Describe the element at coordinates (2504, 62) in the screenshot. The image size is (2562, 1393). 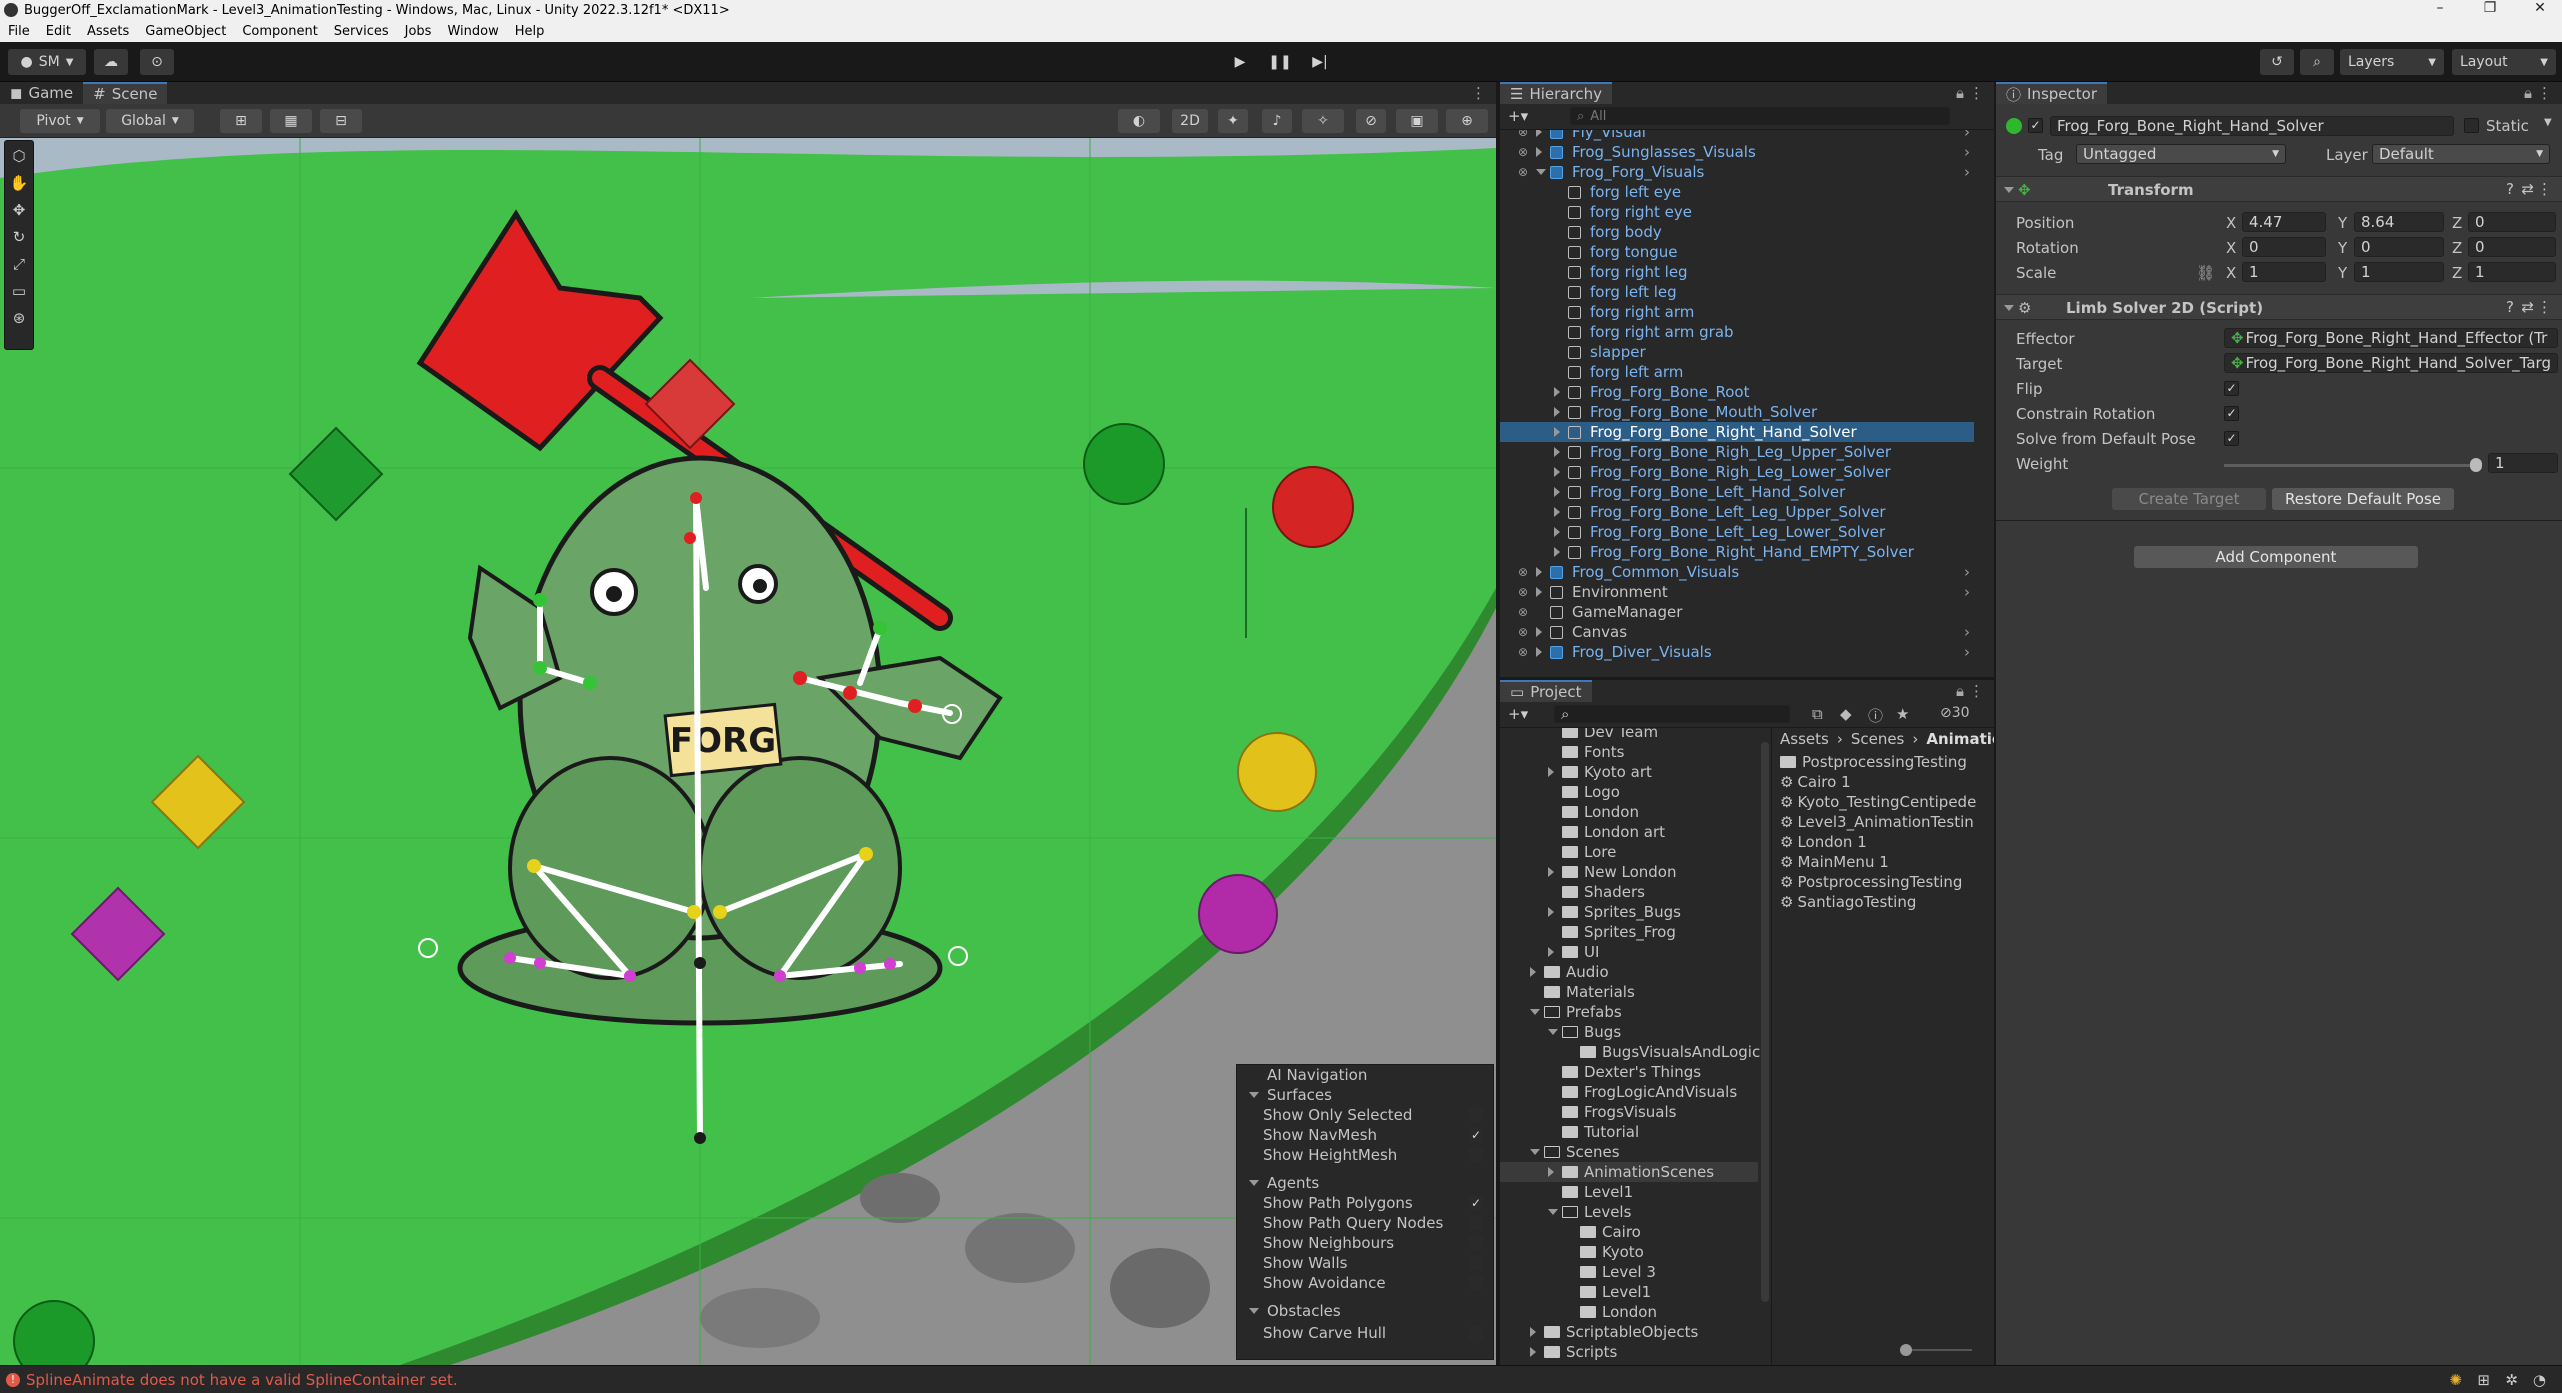
I see `layout-dropdown: Layout ▼` at that location.